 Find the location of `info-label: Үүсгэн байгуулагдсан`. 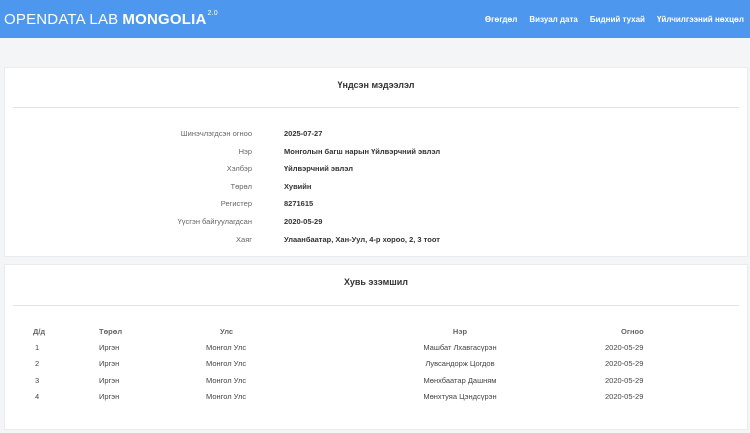

info-label: Үүсгэн байгуулагдсан is located at coordinates (214, 221).